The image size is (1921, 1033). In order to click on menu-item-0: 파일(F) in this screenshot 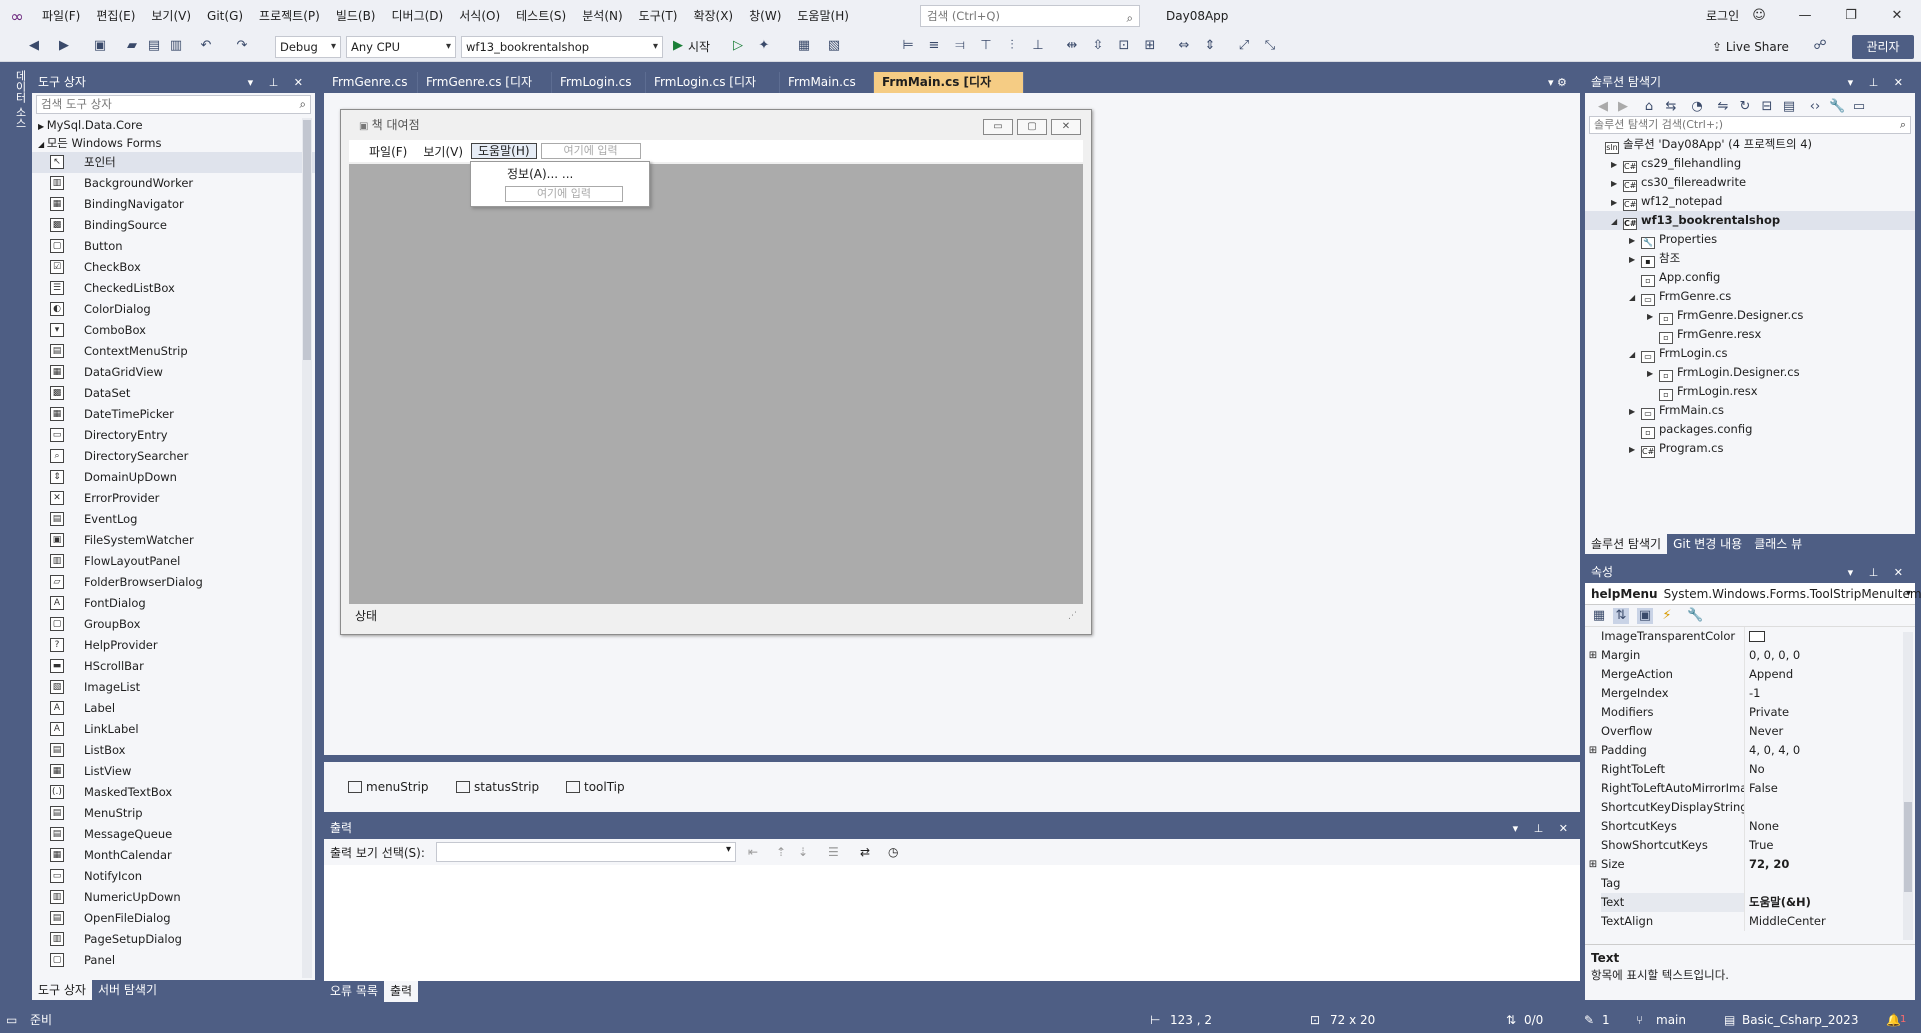, I will do `click(61, 16)`.